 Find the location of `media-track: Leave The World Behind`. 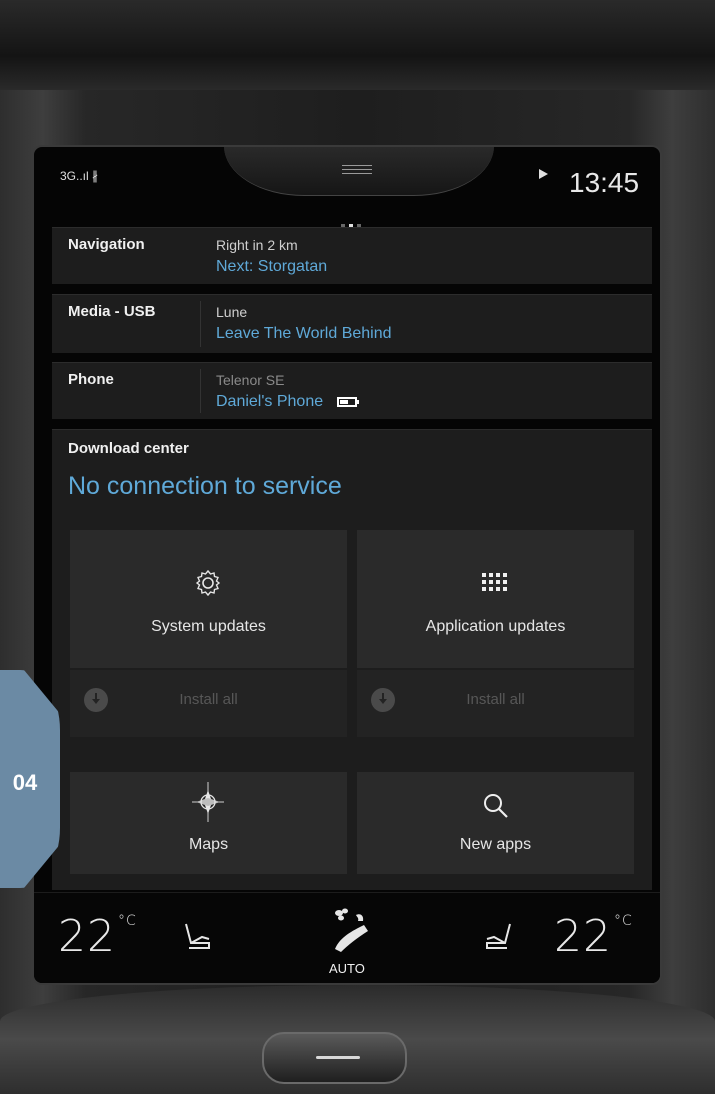

media-track: Leave The World Behind is located at coordinates (304, 333).